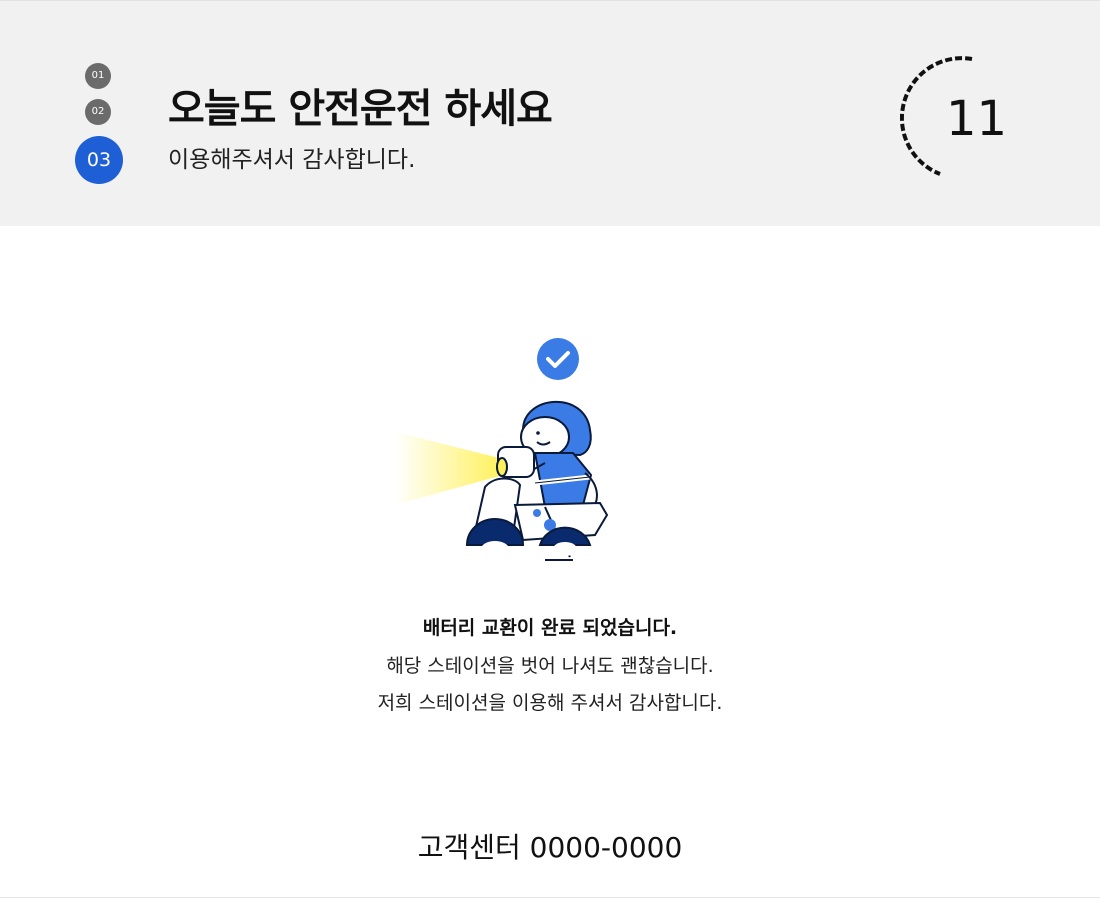 This screenshot has height=900, width=1100. What do you see at coordinates (977, 119) in the screenshot?
I see `countdown-number: 11` at bounding box center [977, 119].